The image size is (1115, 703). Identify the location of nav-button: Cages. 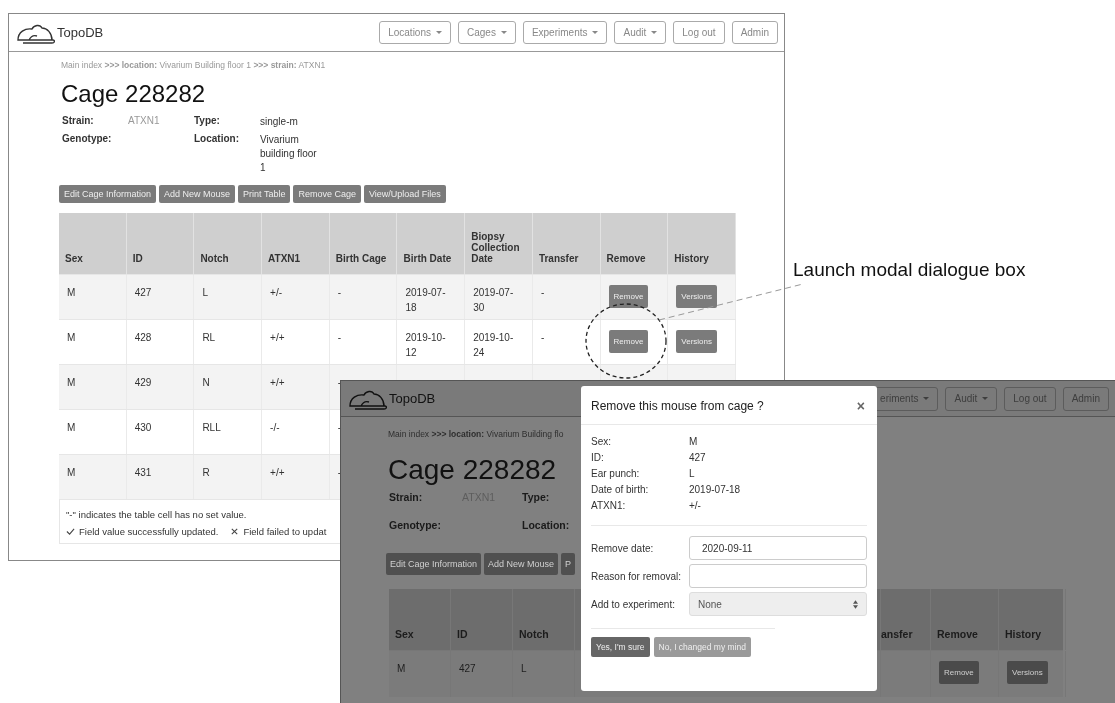
(487, 32).